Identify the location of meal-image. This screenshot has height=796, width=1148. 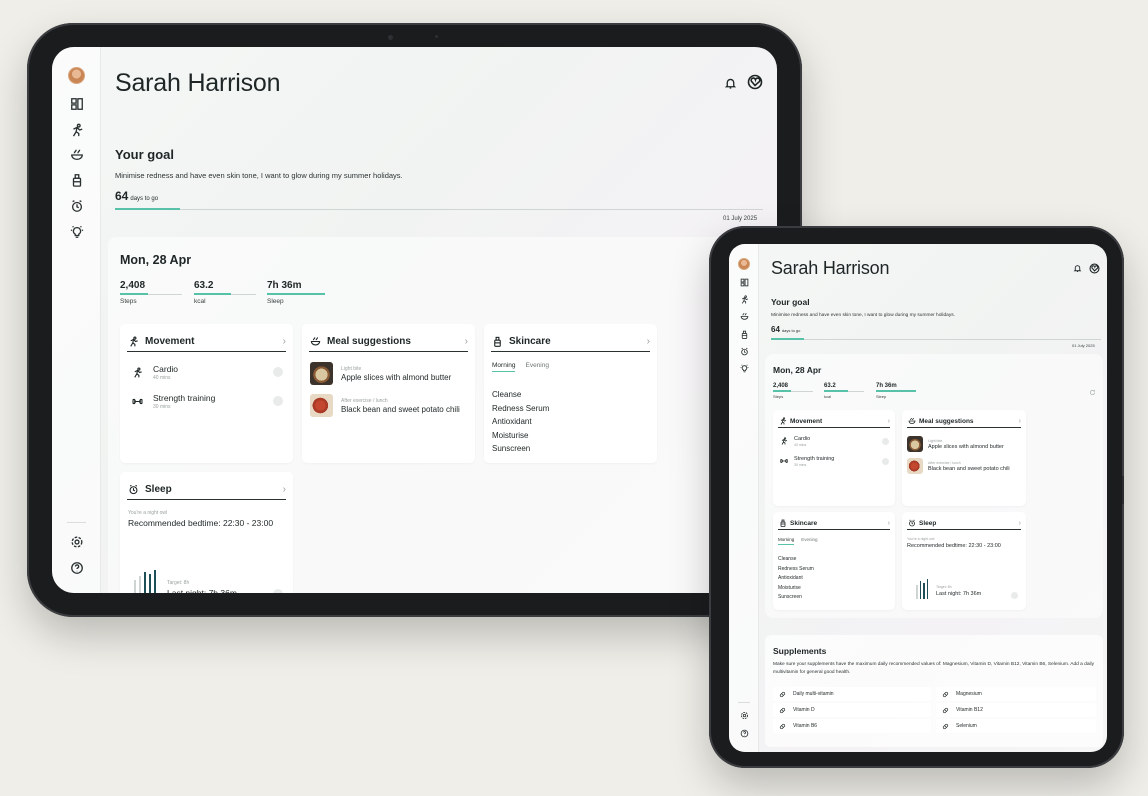
(321, 373).